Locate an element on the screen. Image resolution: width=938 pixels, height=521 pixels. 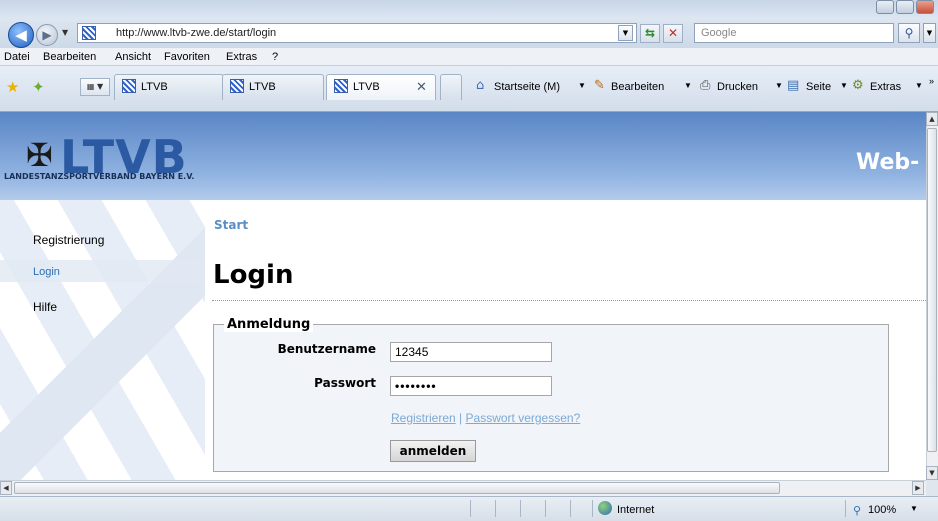
dancer-logo-icon: ✠ is located at coordinates (39, 155).